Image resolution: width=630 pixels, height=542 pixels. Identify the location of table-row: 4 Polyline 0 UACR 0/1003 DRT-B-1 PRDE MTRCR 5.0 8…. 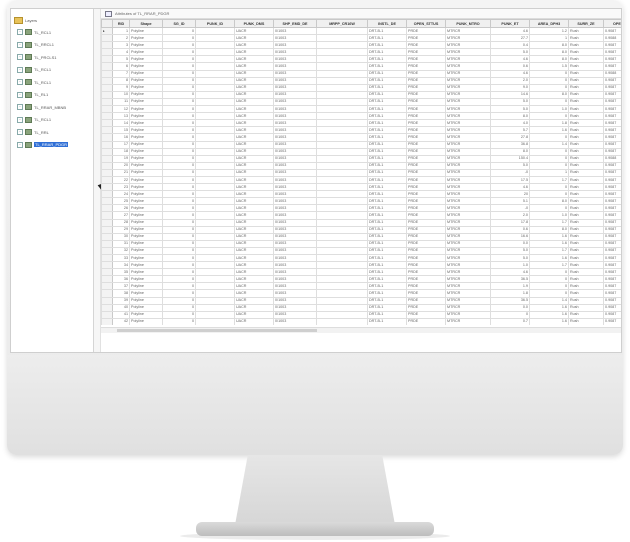
(361, 52).